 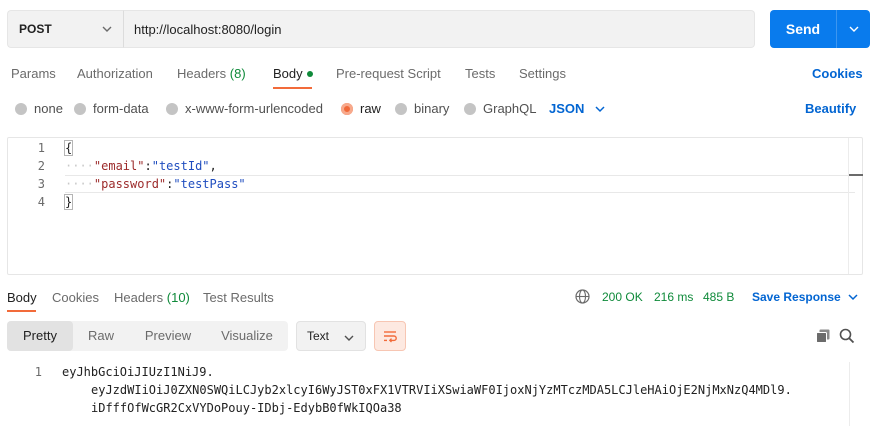 I want to click on view-pretty: Pretty, so click(x=40, y=336).